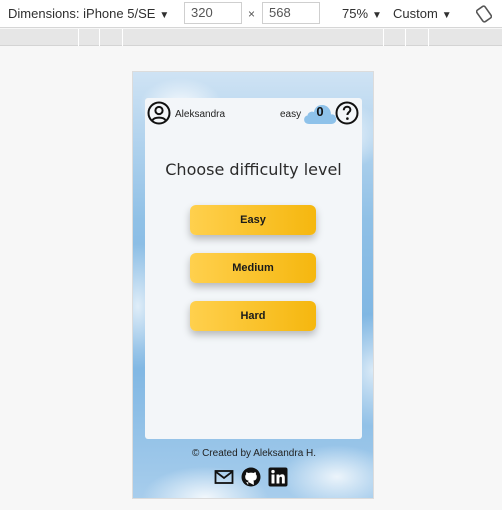 Image resolution: width=502 pixels, height=510 pixels. I want to click on throttle-label: Custom, so click(415, 13).